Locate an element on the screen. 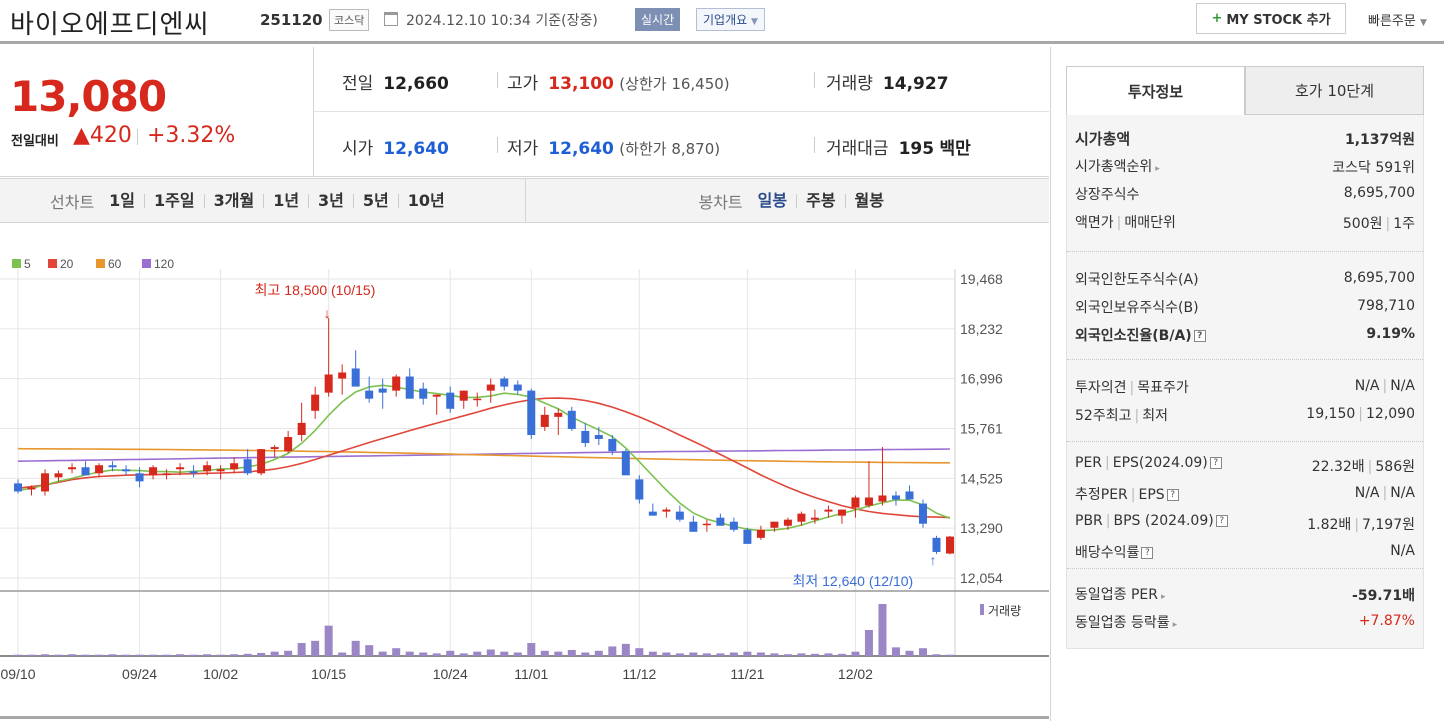 This screenshot has width=1444, height=721. corp-overview-dropdown: 기업개요 ▼ is located at coordinates (730, 19).